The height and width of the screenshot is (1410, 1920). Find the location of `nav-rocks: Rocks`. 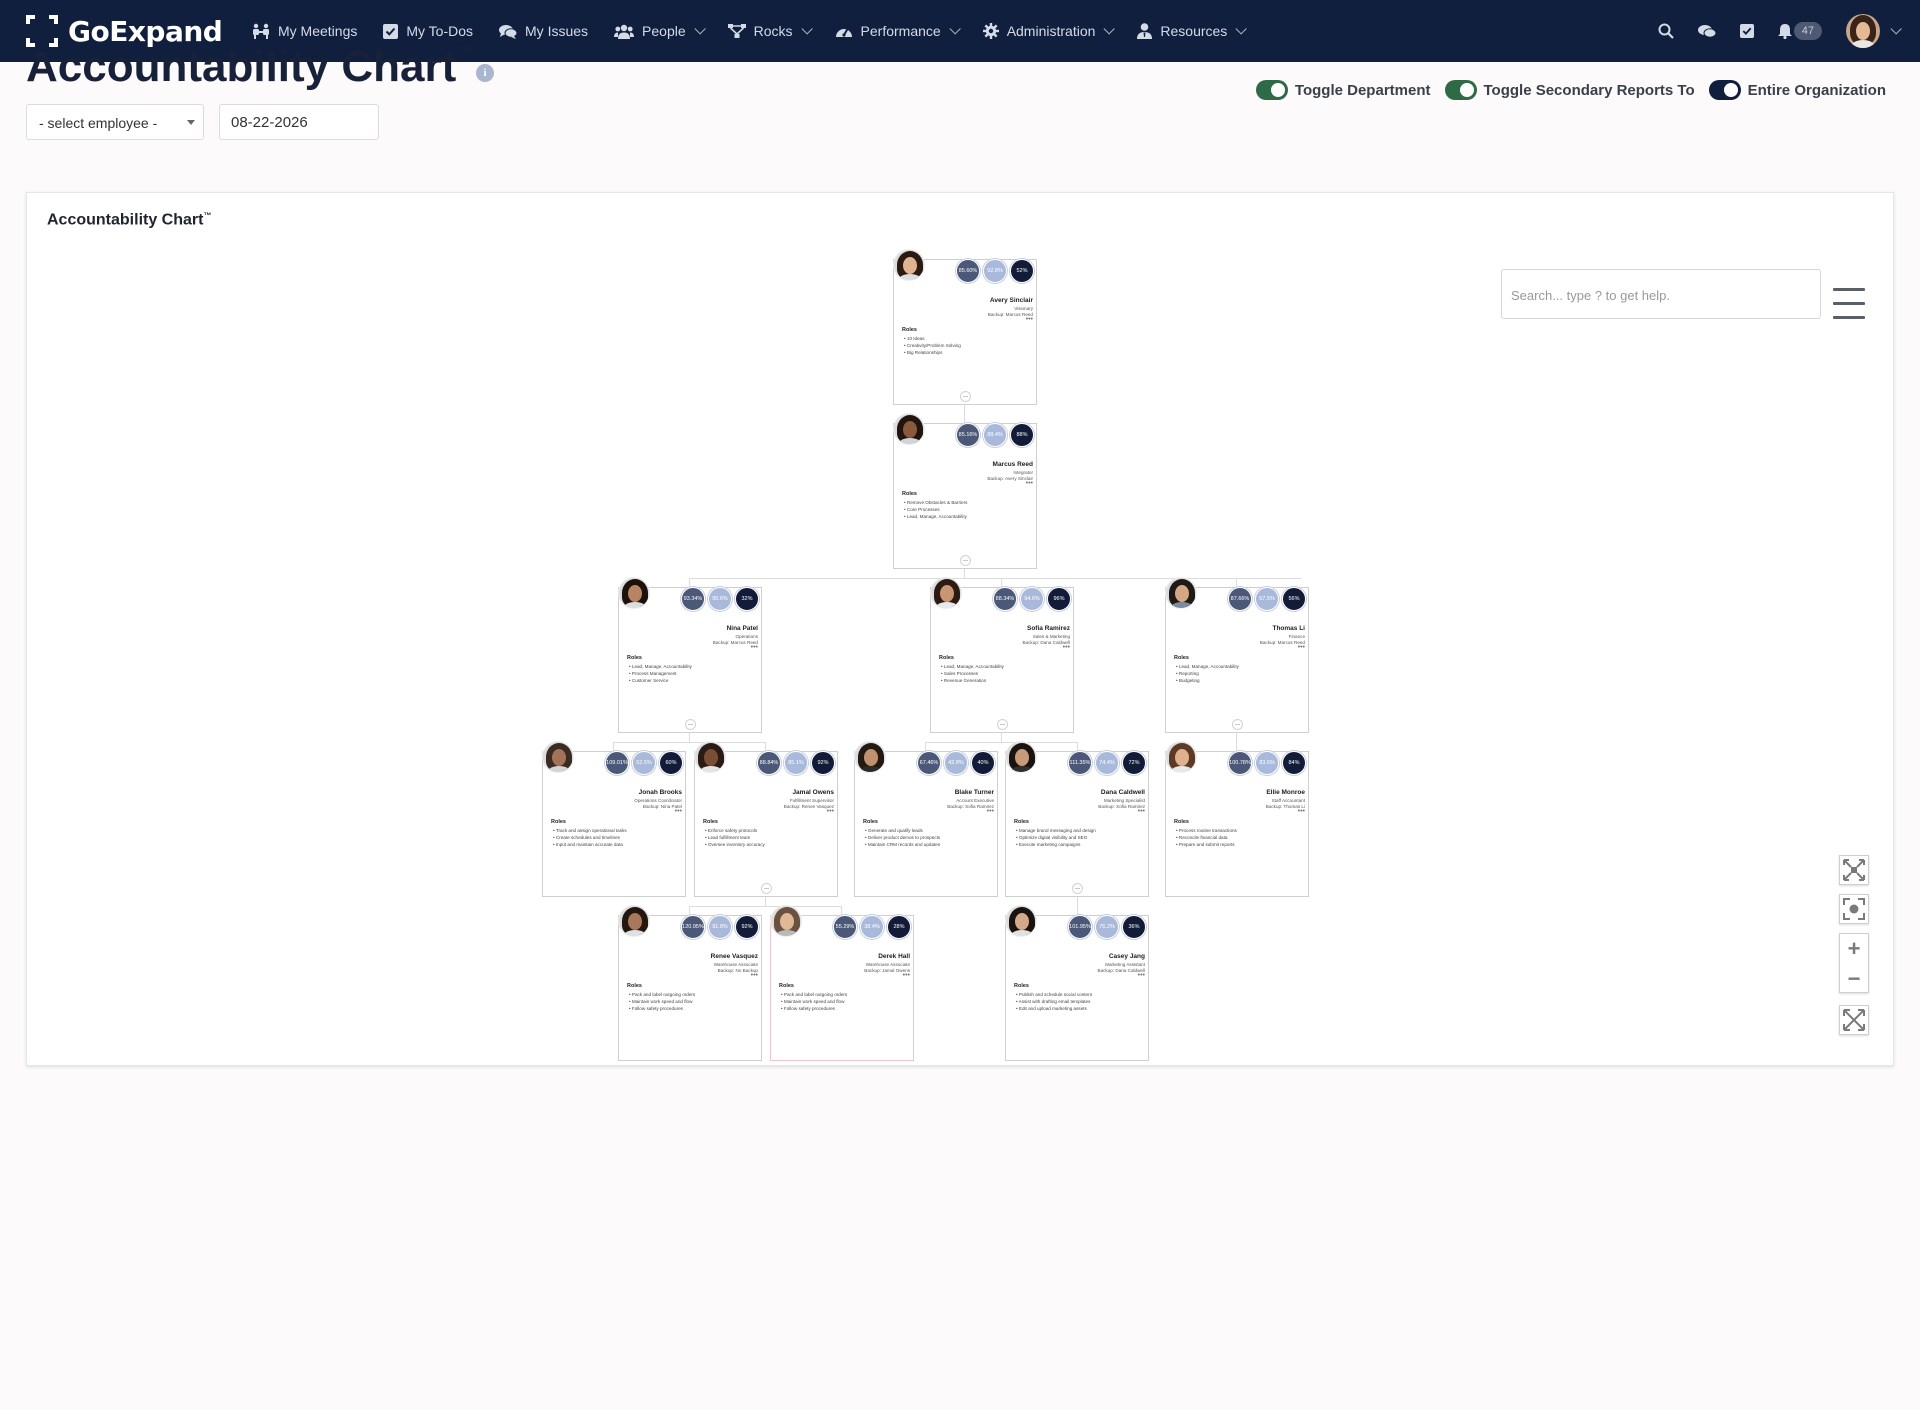

nav-rocks: Rocks is located at coordinates (770, 31).